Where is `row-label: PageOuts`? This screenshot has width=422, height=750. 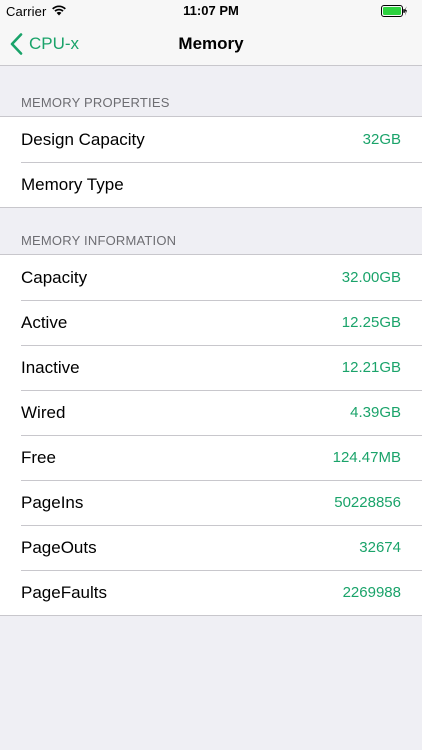 row-label: PageOuts is located at coordinates (59, 547).